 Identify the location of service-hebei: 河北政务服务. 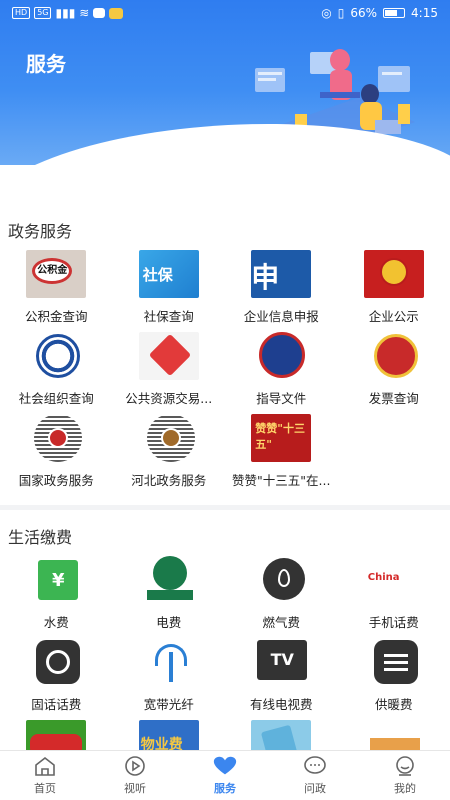
(169, 453).